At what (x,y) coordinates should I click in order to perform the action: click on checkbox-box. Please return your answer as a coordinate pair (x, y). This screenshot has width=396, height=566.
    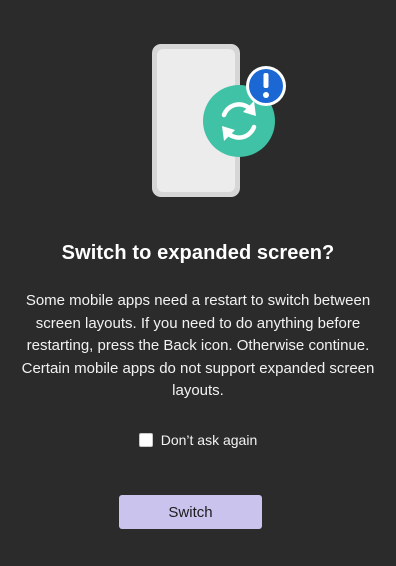
    Looking at the image, I should click on (145, 440).